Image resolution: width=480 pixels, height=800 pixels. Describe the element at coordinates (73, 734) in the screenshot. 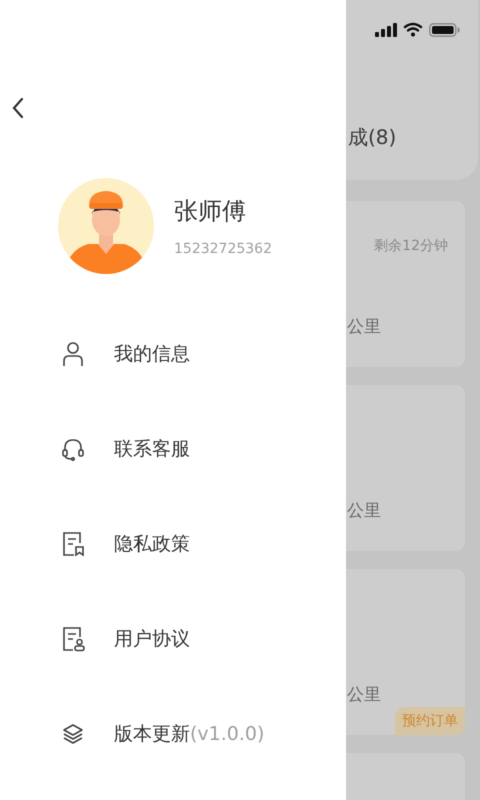

I see `layers-icon` at that location.